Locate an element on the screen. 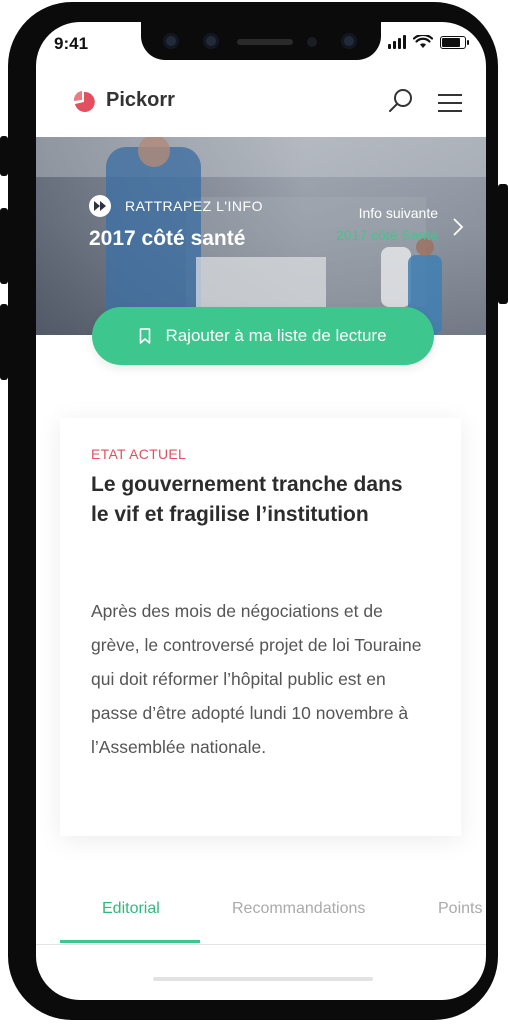 This screenshot has height=1024, width=508. active-tab-indicator is located at coordinates (130, 941).